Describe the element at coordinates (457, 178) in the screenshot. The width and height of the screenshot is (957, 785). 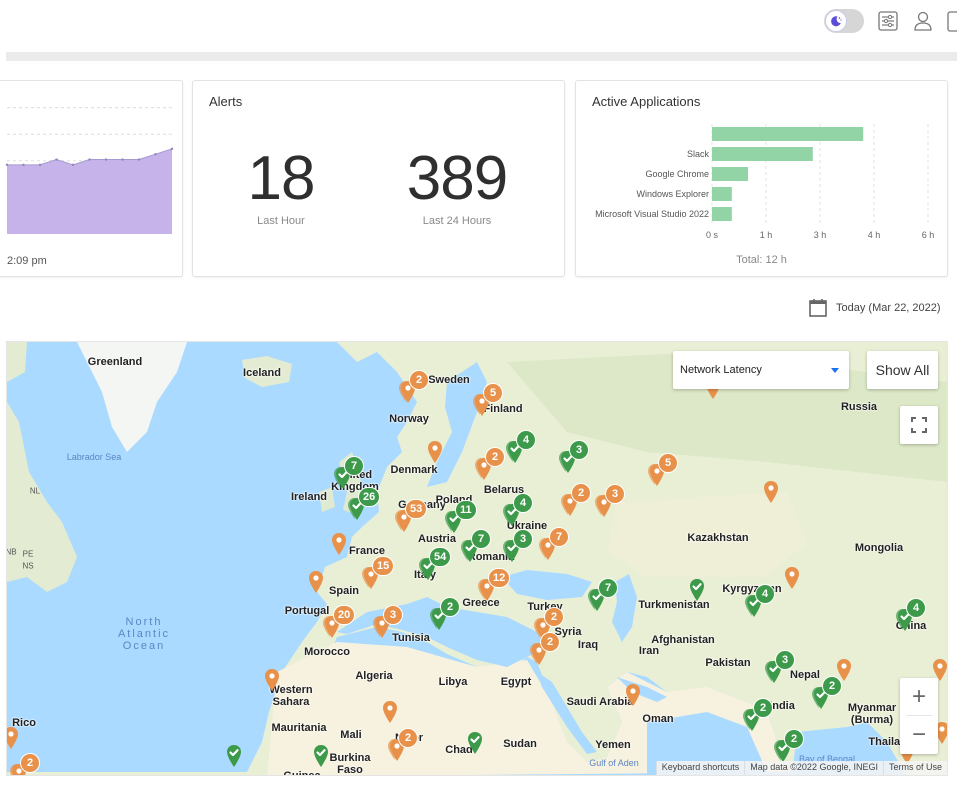
I see `alerts-last-24-value: 389` at that location.